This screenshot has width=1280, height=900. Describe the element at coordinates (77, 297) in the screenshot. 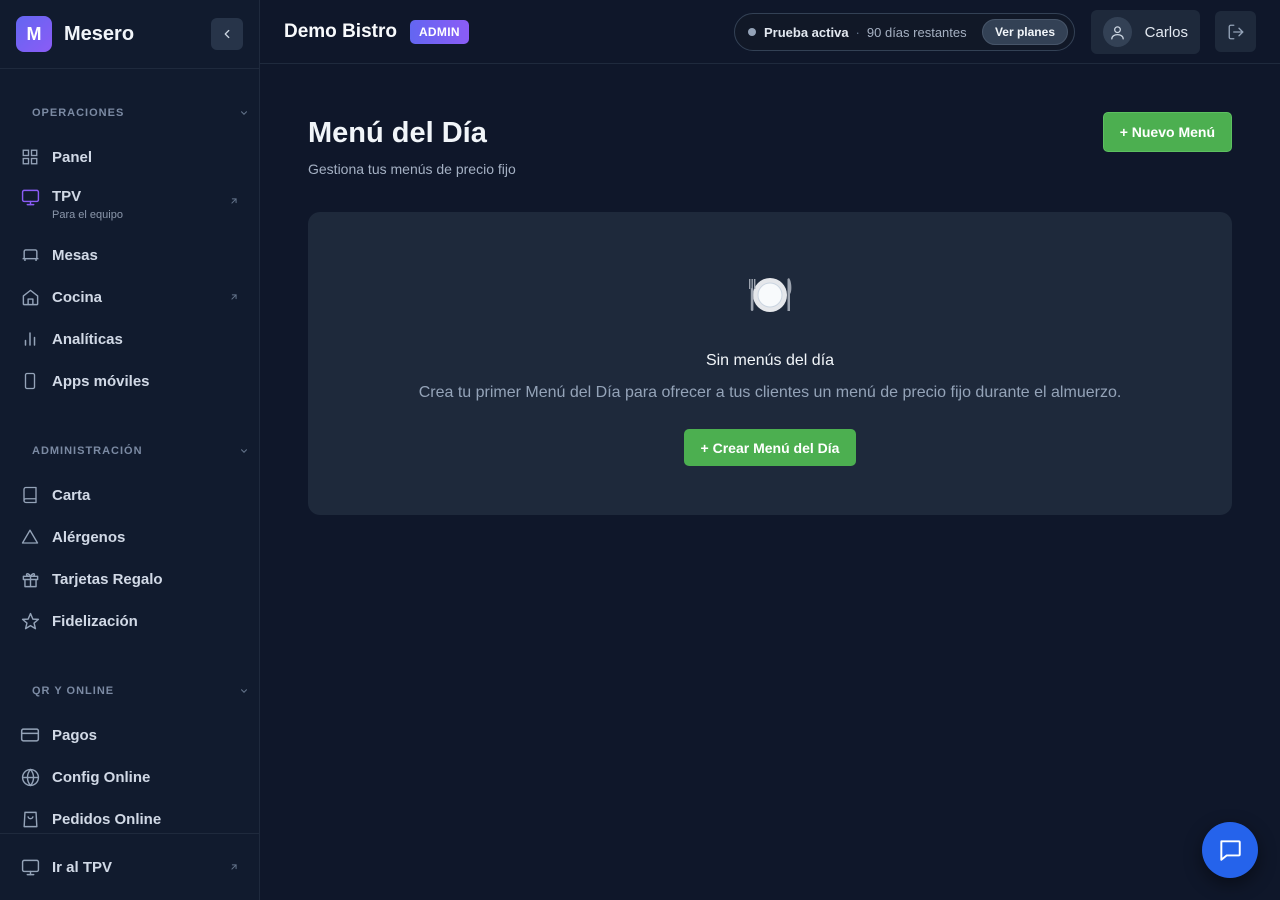

I see `sidebar-item-label: Cocina` at that location.